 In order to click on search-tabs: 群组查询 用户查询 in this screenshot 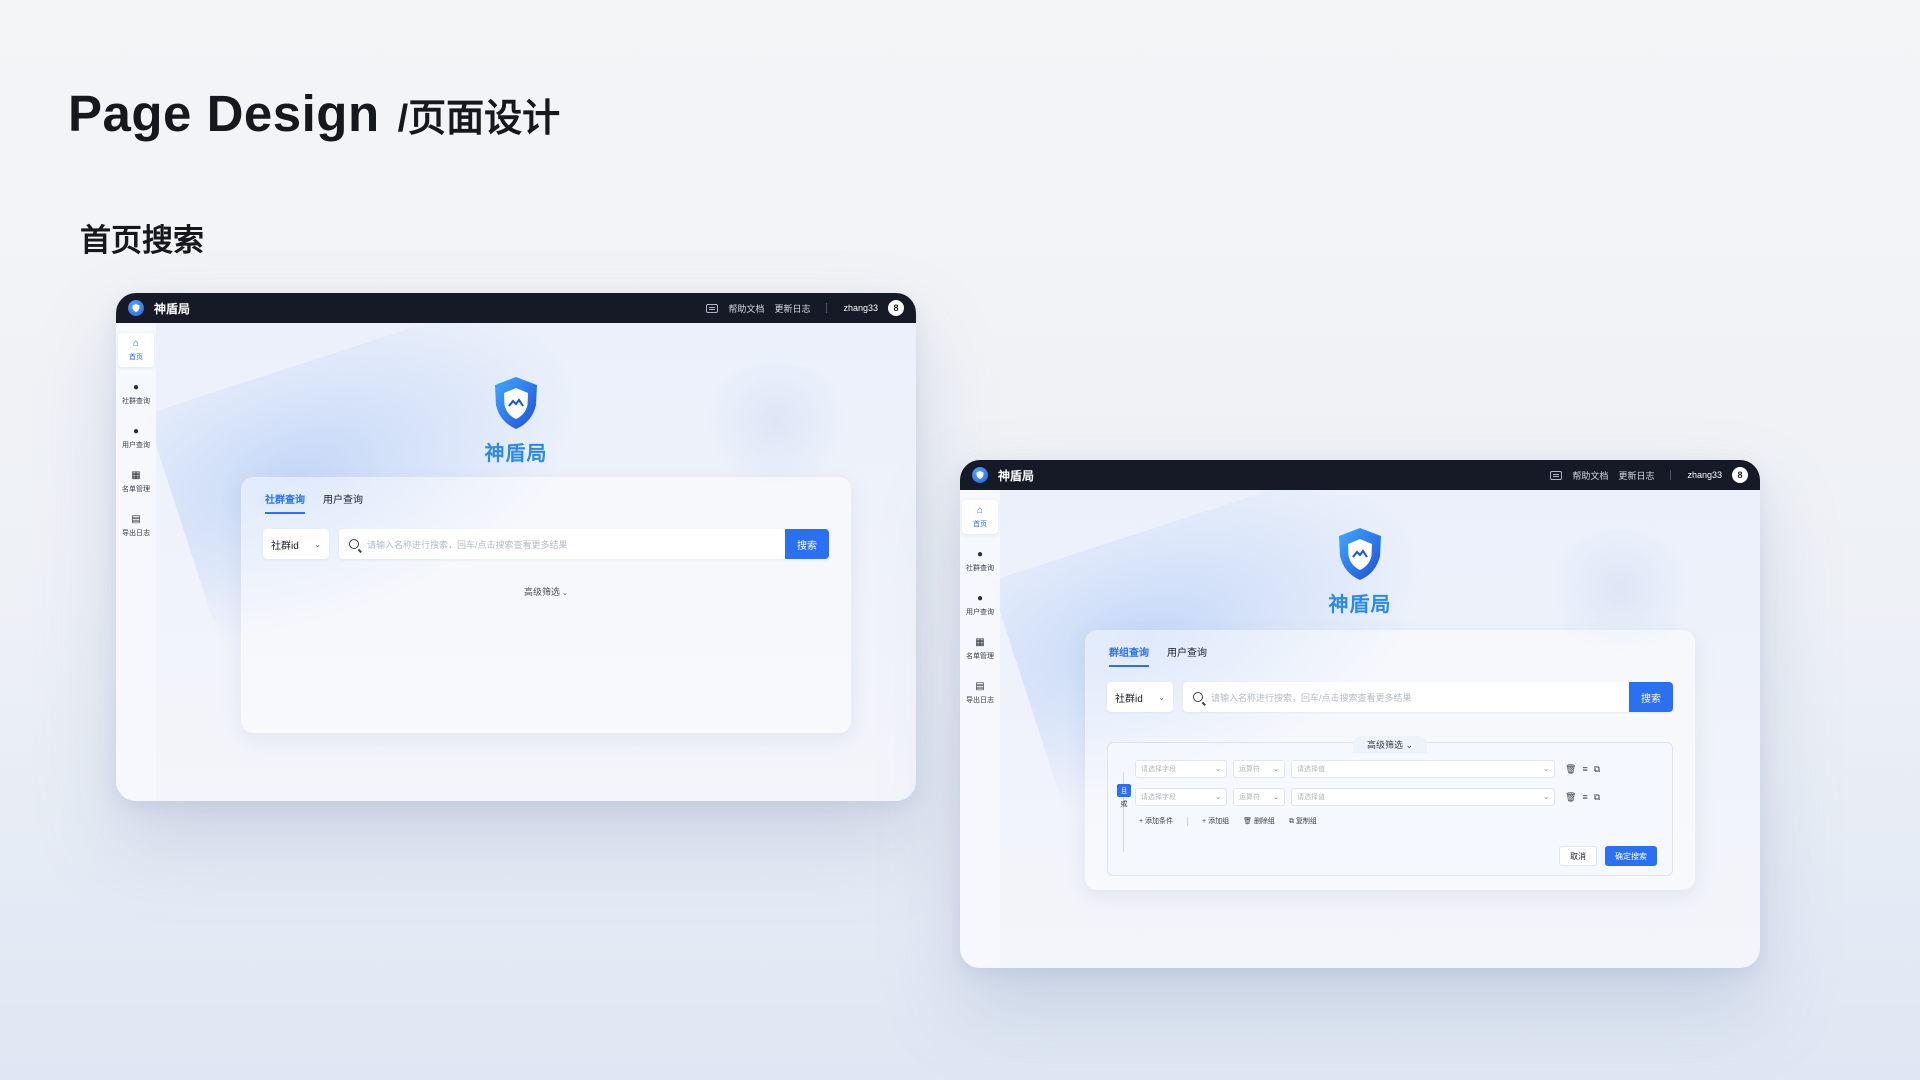, I will do `click(1158, 655)`.